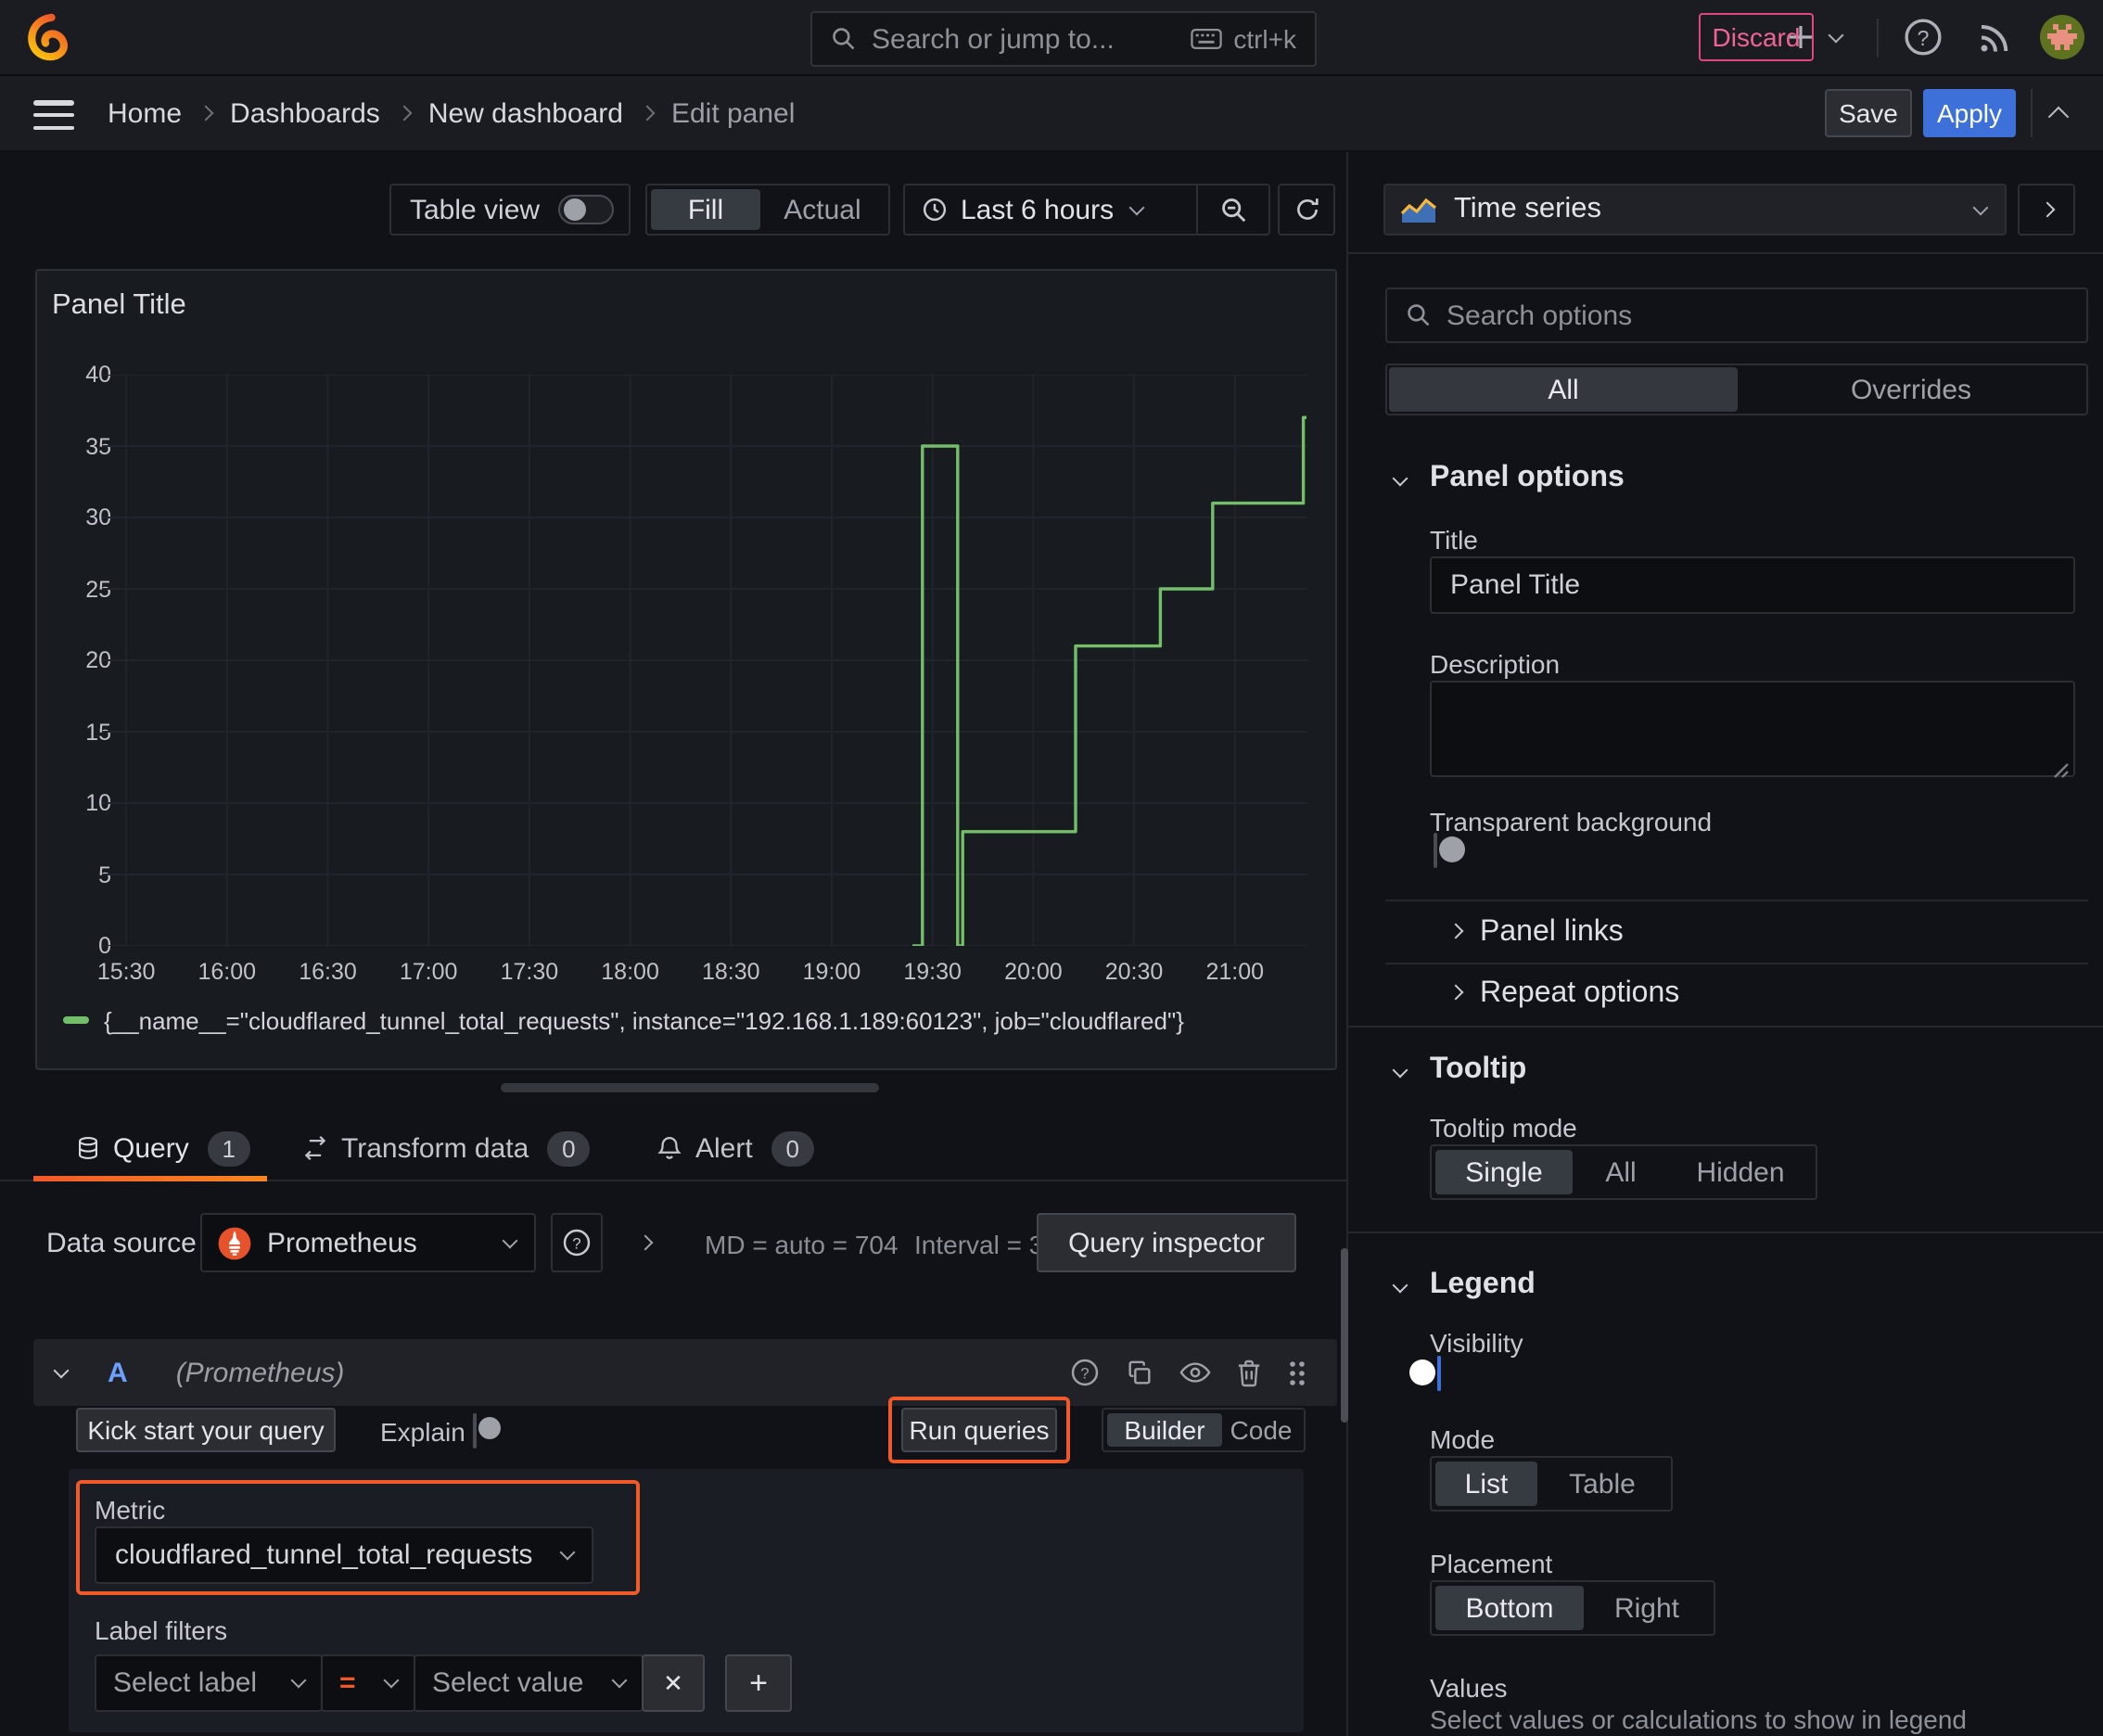 This screenshot has width=2103, height=1736. I want to click on panel-title-input, so click(1752, 585).